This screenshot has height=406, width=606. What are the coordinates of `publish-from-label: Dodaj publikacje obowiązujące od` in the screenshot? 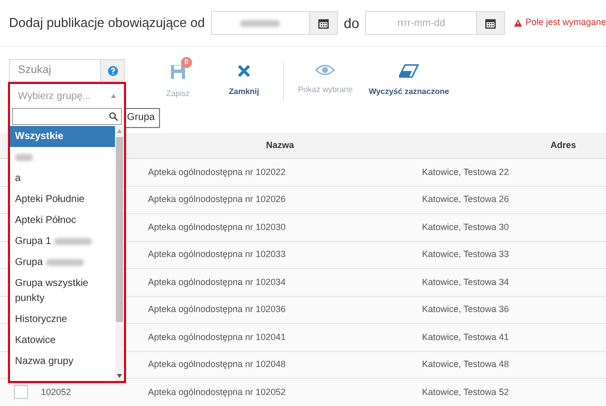 It's located at (107, 23).